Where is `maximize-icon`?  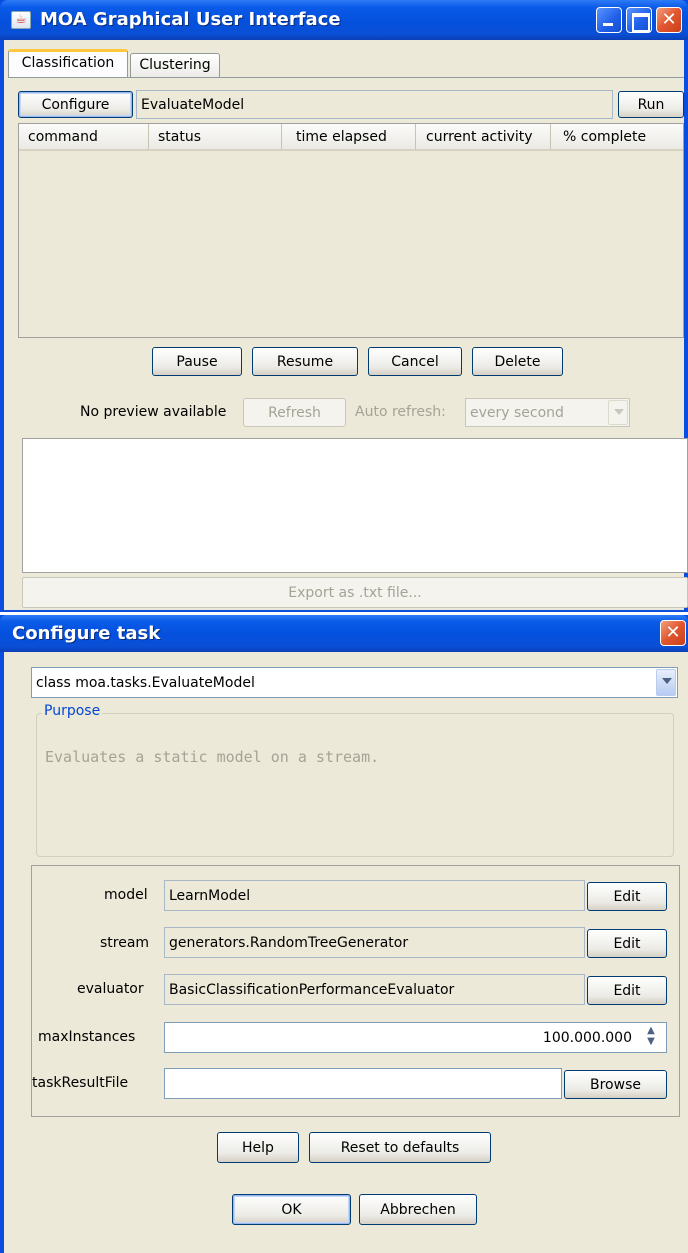
maximize-icon is located at coordinates (639, 20).